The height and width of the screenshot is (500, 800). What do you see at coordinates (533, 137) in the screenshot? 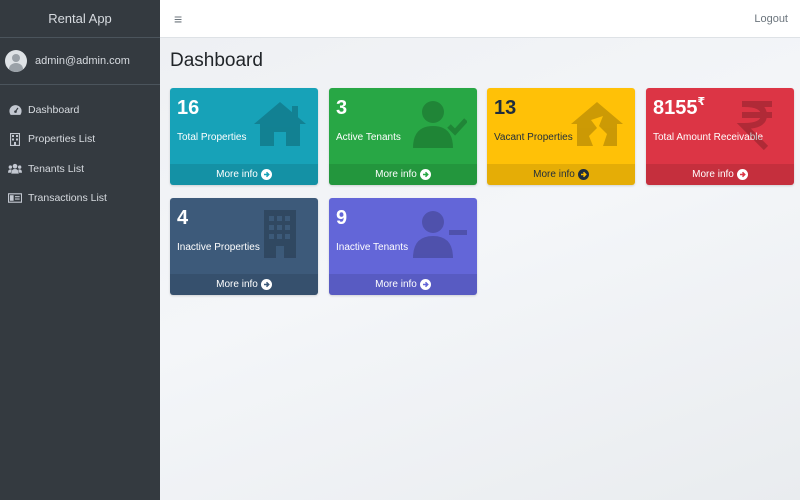
I see `stat-label: Vacant Properties` at bounding box center [533, 137].